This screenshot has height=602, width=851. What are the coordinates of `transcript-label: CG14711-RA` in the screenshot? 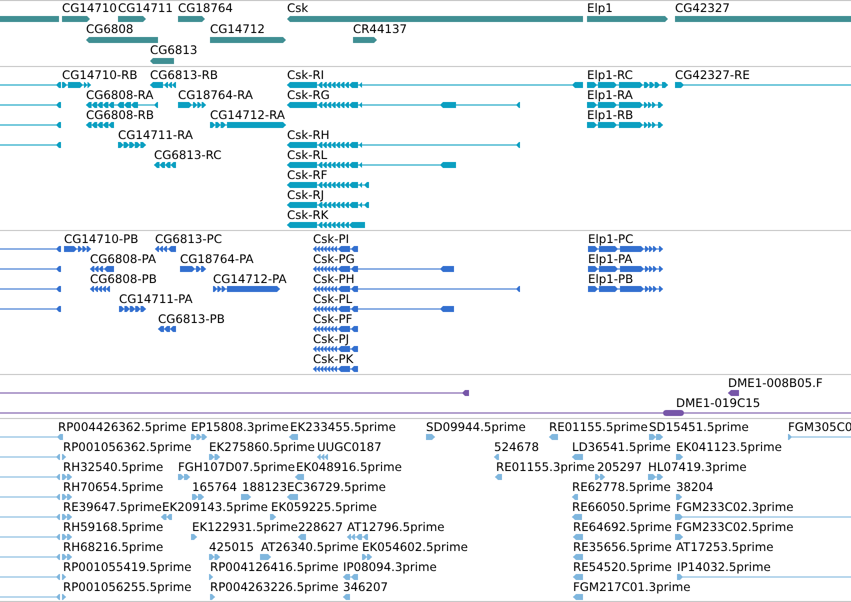 It's located at (155, 135).